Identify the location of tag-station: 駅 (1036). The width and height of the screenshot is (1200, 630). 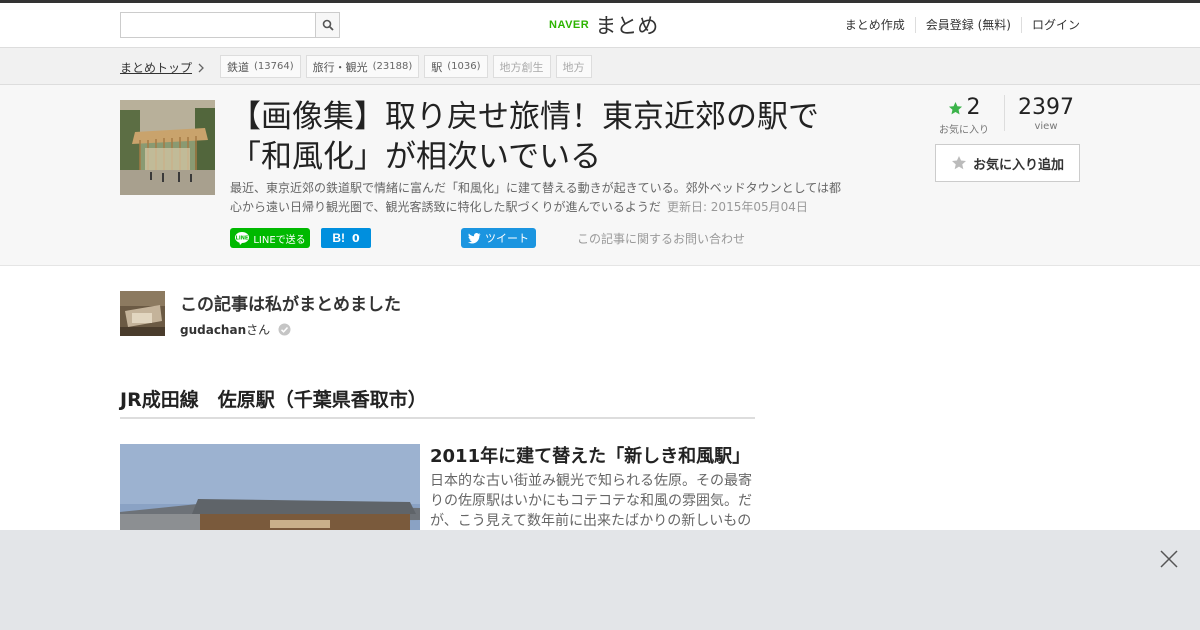
(456, 66).